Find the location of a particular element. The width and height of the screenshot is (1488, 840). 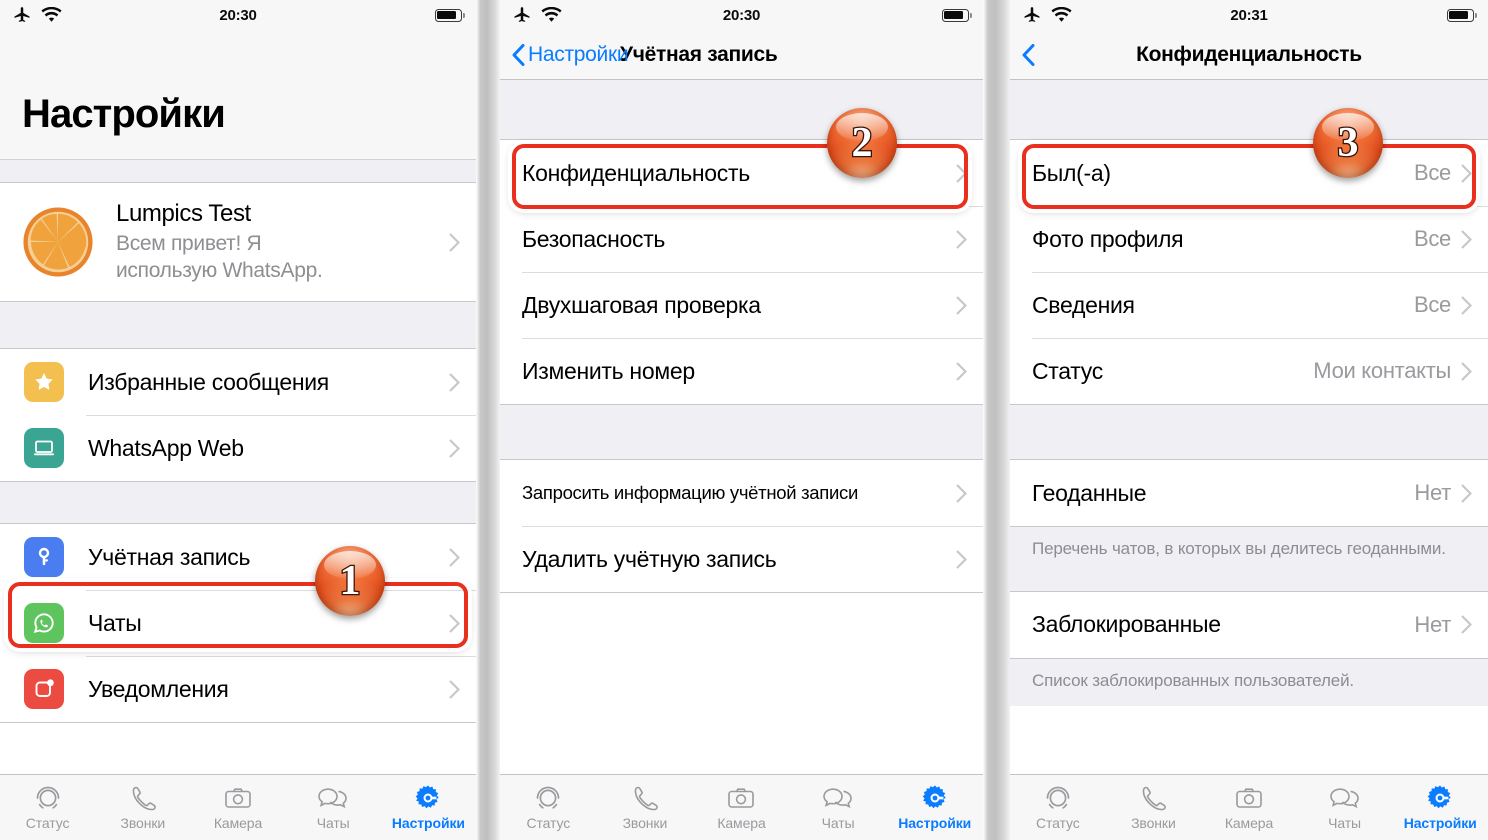

sidebar-item-whatsapp-web: WhatsApp Web is located at coordinates (238, 448).